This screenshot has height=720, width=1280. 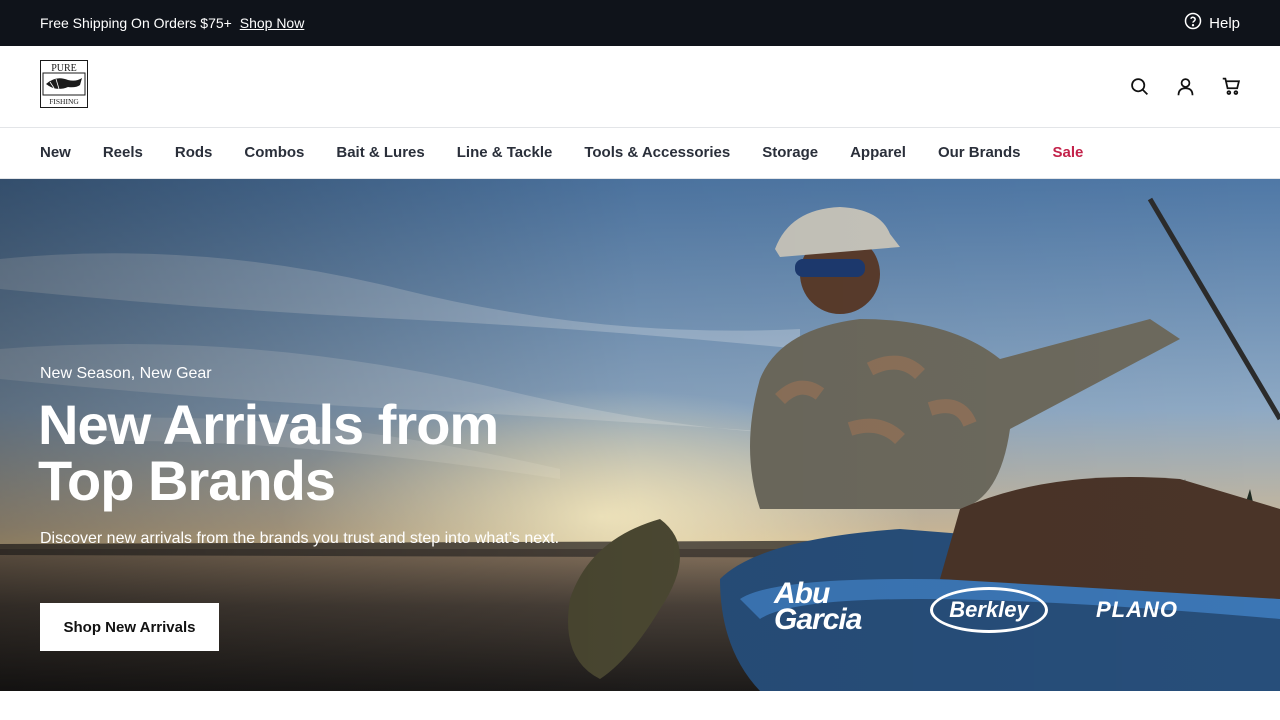 I want to click on page-content-below, so click(x=640, y=705).